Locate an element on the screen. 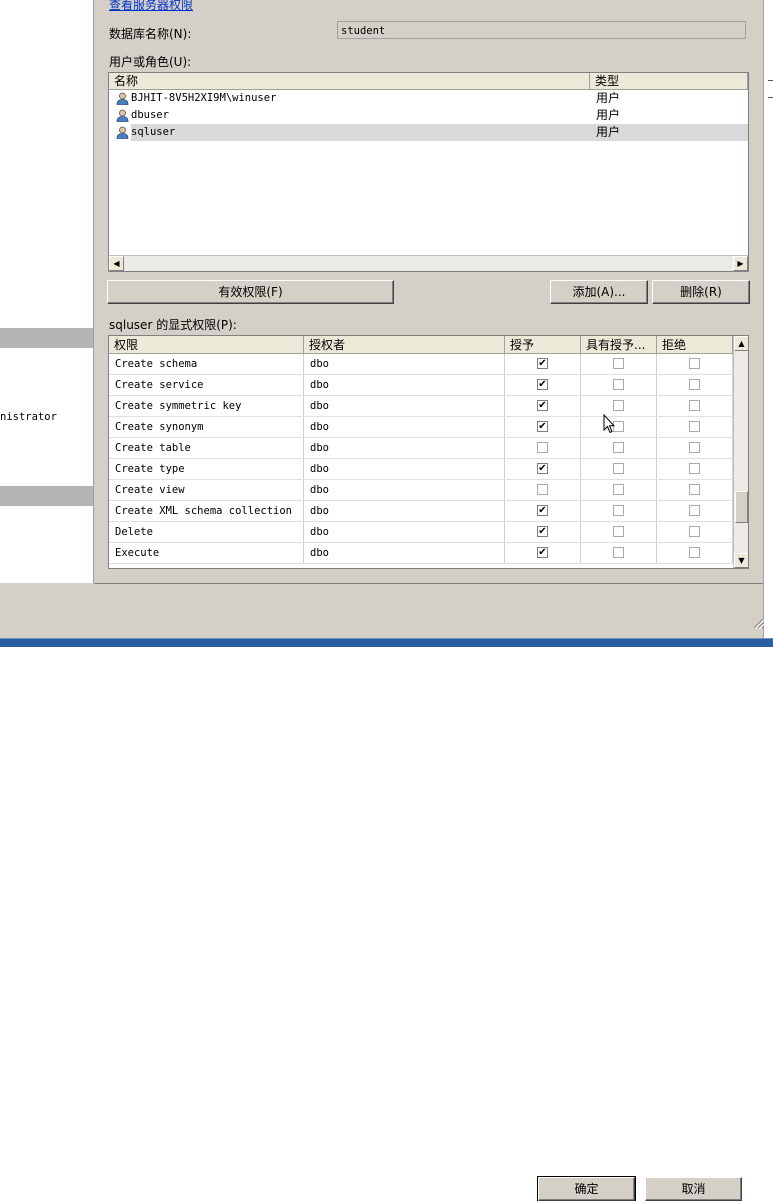  perm-column-header-grant: 授予 is located at coordinates (543, 345).